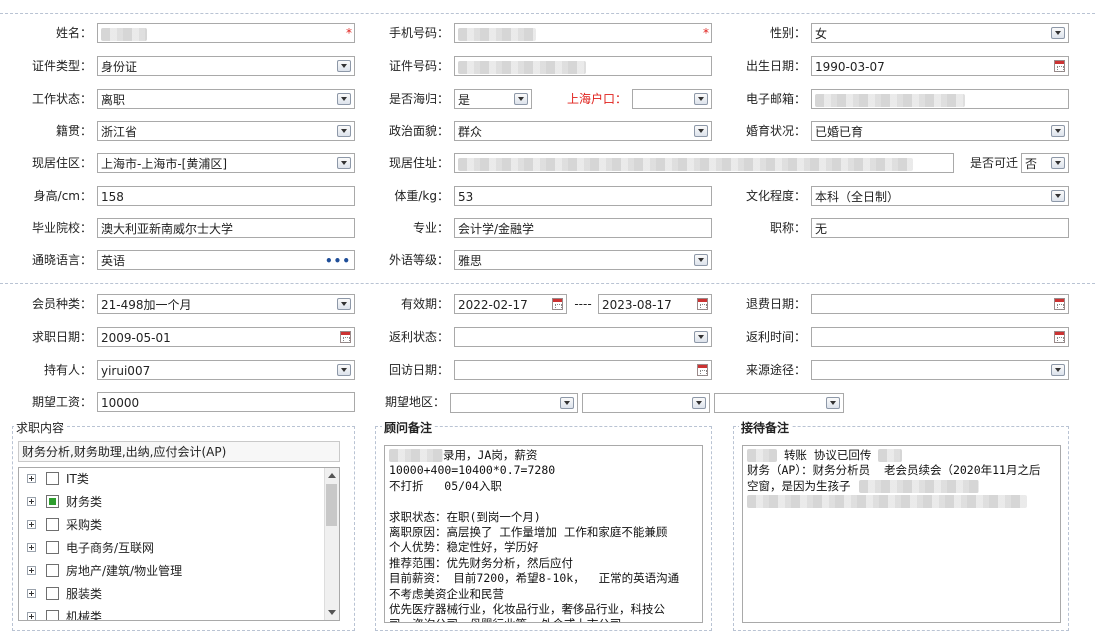  What do you see at coordinates (940, 228) in the screenshot?
I see `job-title-field: 无` at bounding box center [940, 228].